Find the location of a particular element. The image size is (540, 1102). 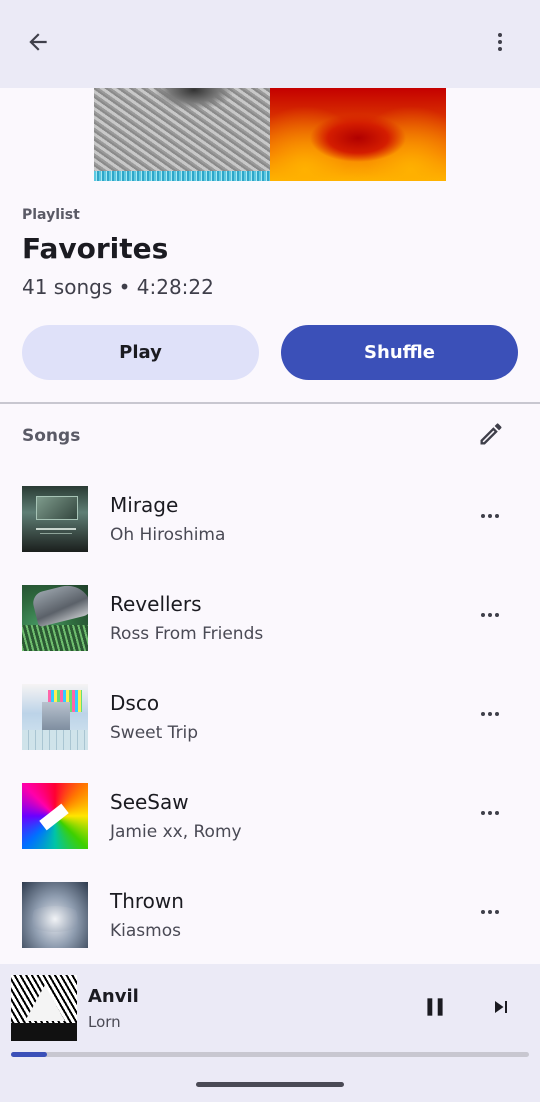

gesture-handle is located at coordinates (270, 1084).